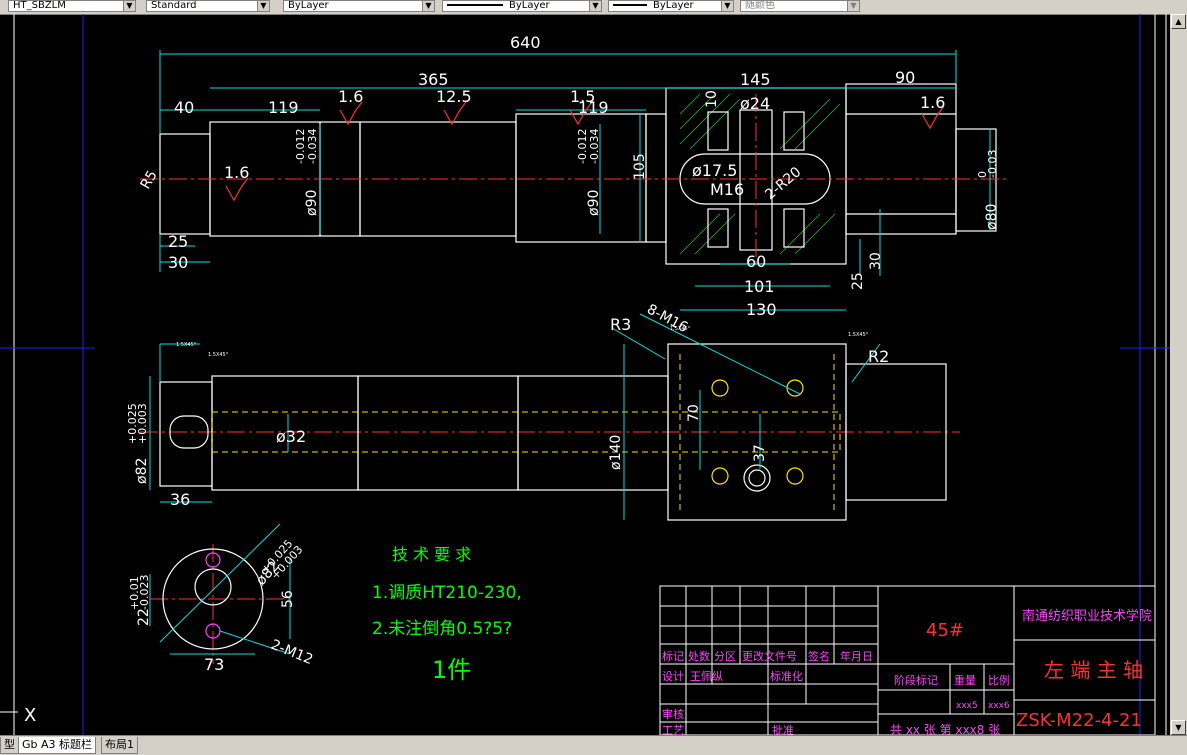 This screenshot has width=1187, height=755. What do you see at coordinates (142, 423) in the screenshot?
I see `tol-h: +0.003` at bounding box center [142, 423].